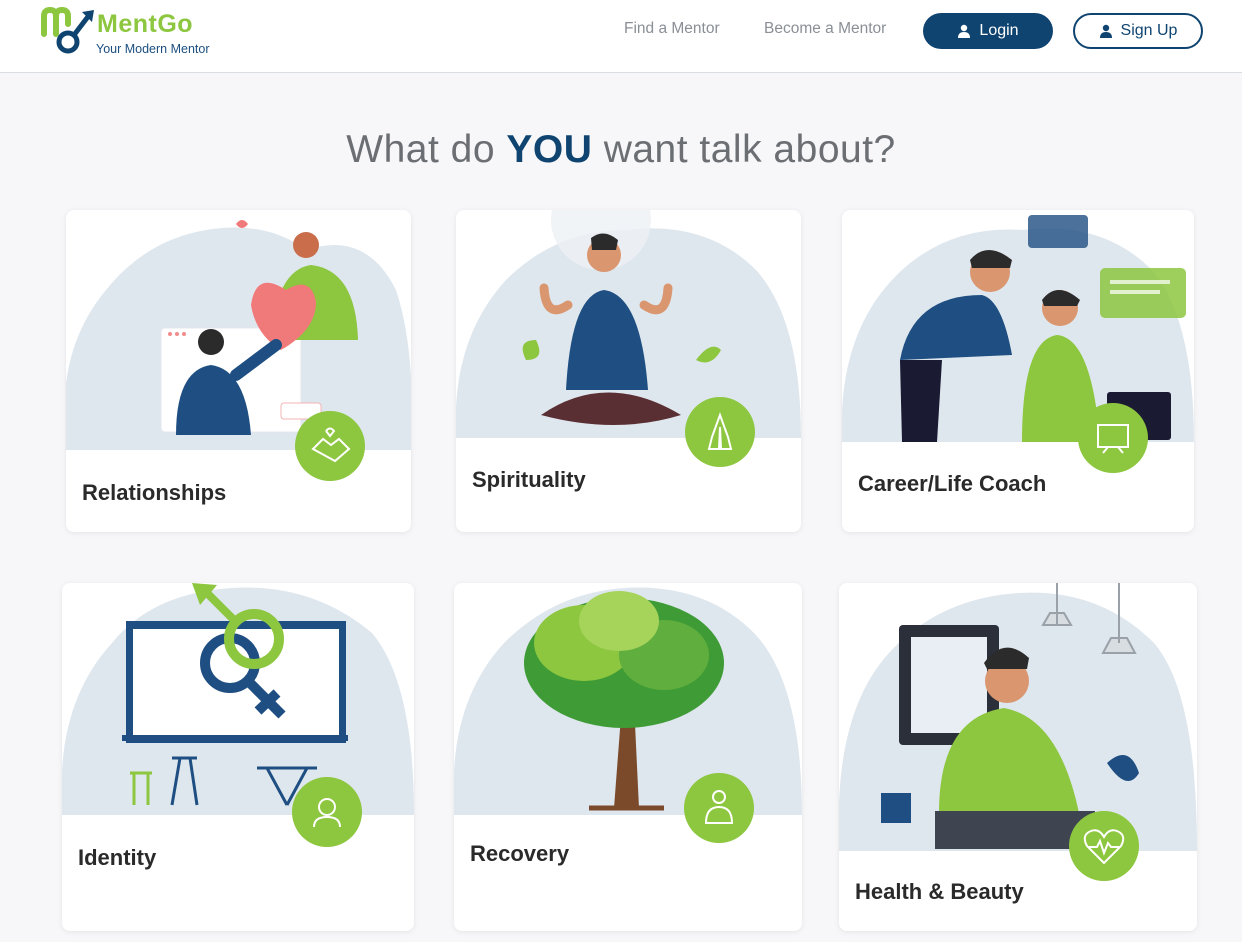  Describe the element at coordinates (952, 483) in the screenshot. I see `category-title: Career/Life Coach` at that location.